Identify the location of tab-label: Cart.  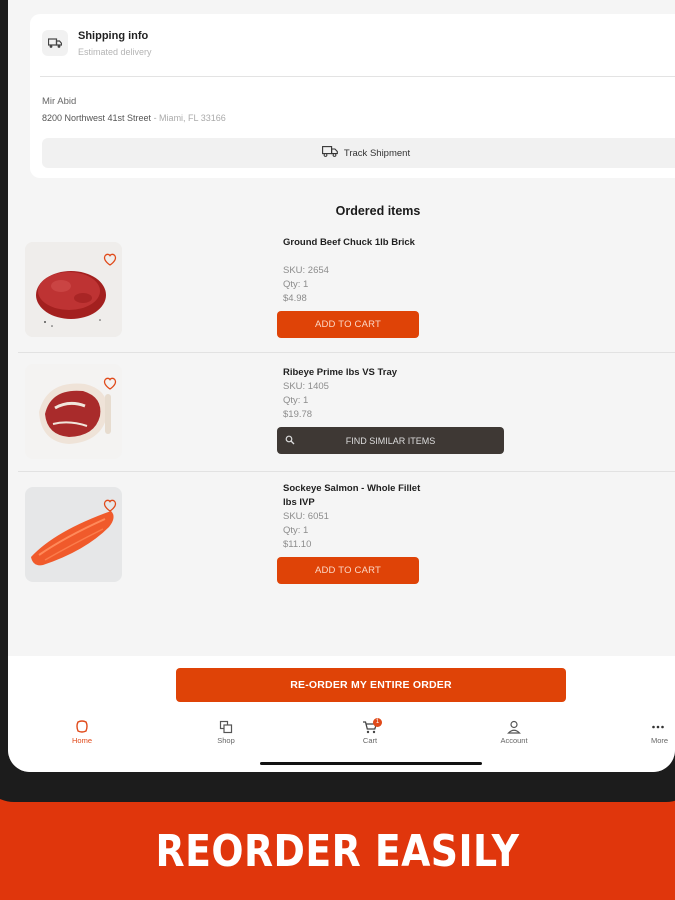
(370, 740).